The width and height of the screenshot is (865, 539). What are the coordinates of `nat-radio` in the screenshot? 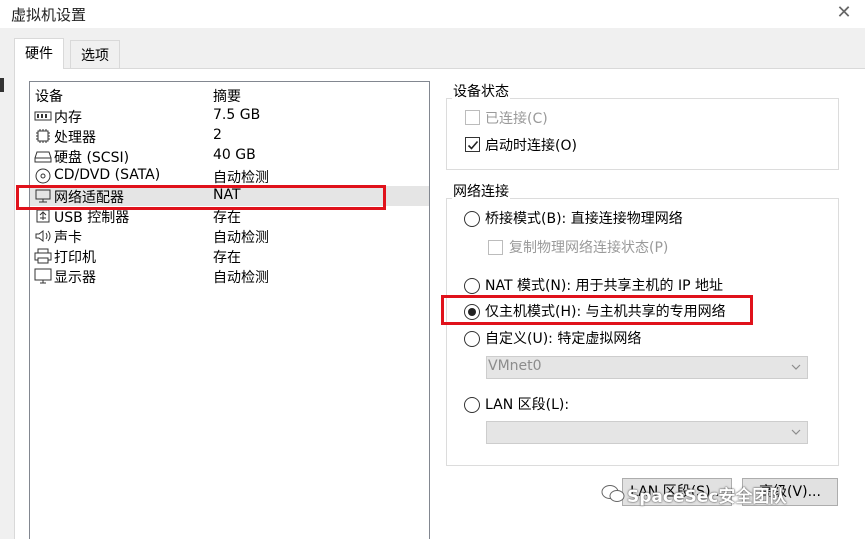 It's located at (472, 286).